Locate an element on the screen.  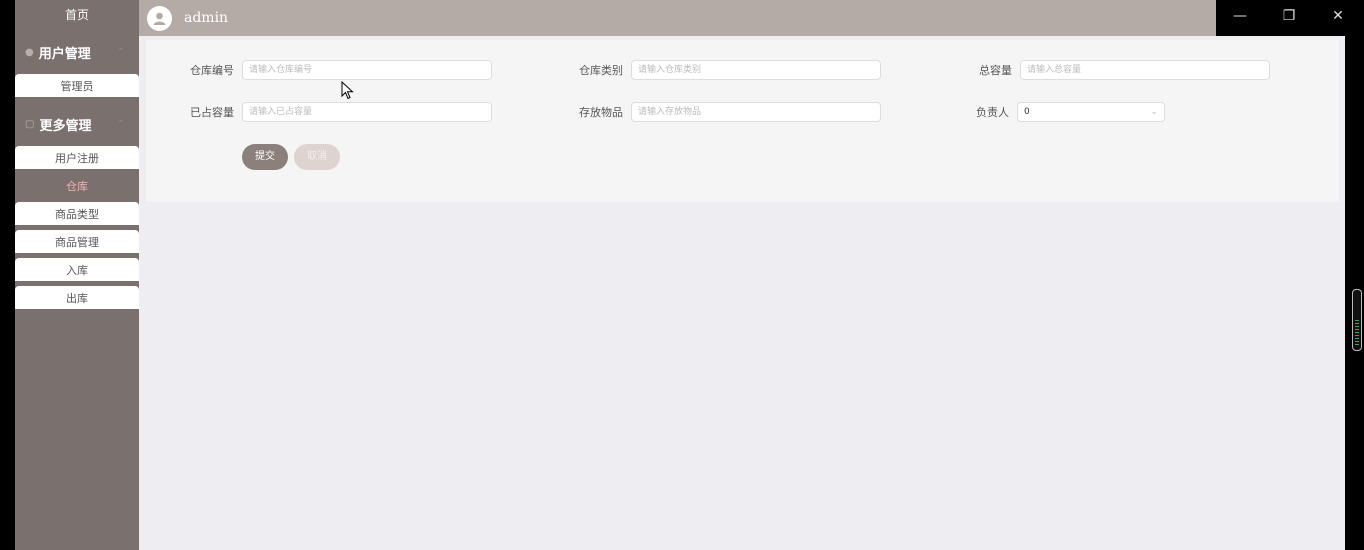
scroll-grip is located at coordinates (1357, 333).